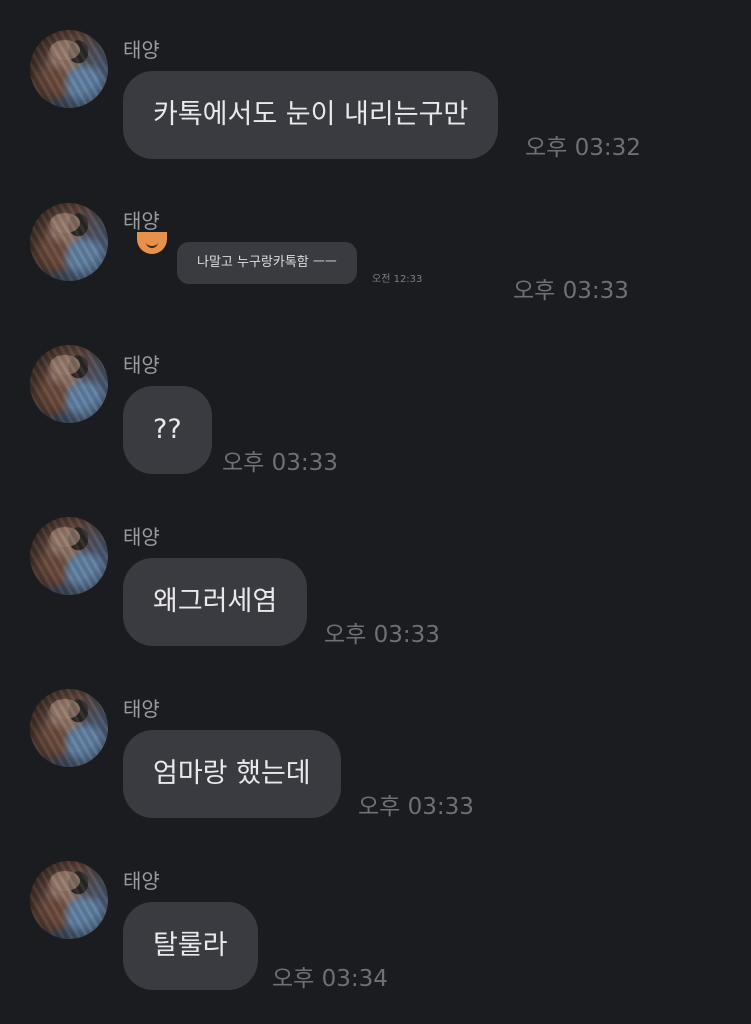 This screenshot has height=1024, width=751. I want to click on message-bubble: 탈룰라, so click(190, 946).